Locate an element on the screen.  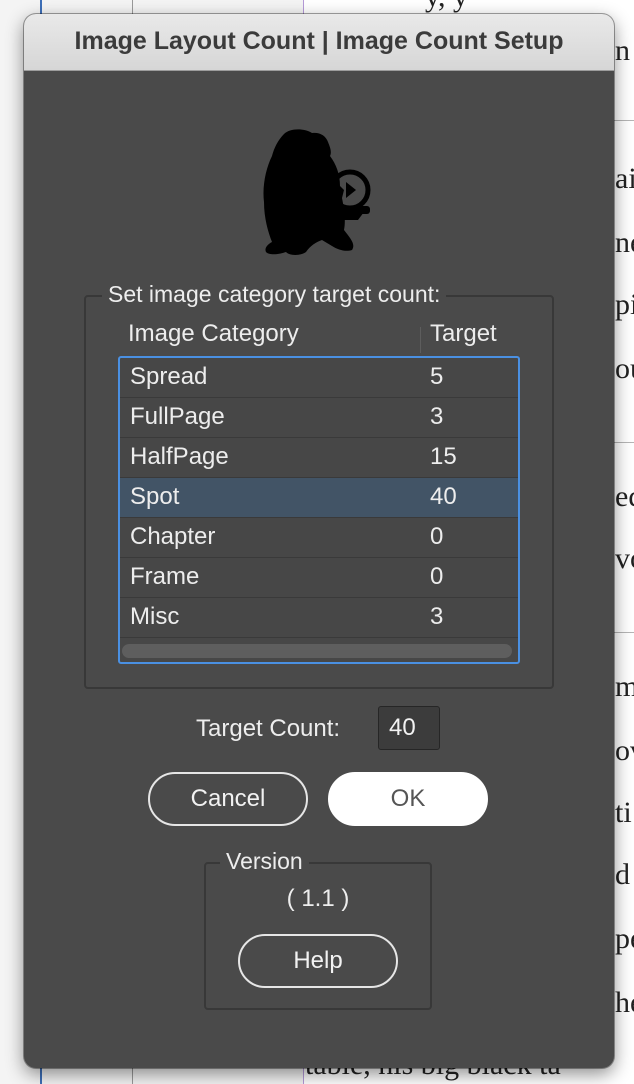
dialog-titlebar: Image Layout Count | Image Count Setup is located at coordinates (319, 42).